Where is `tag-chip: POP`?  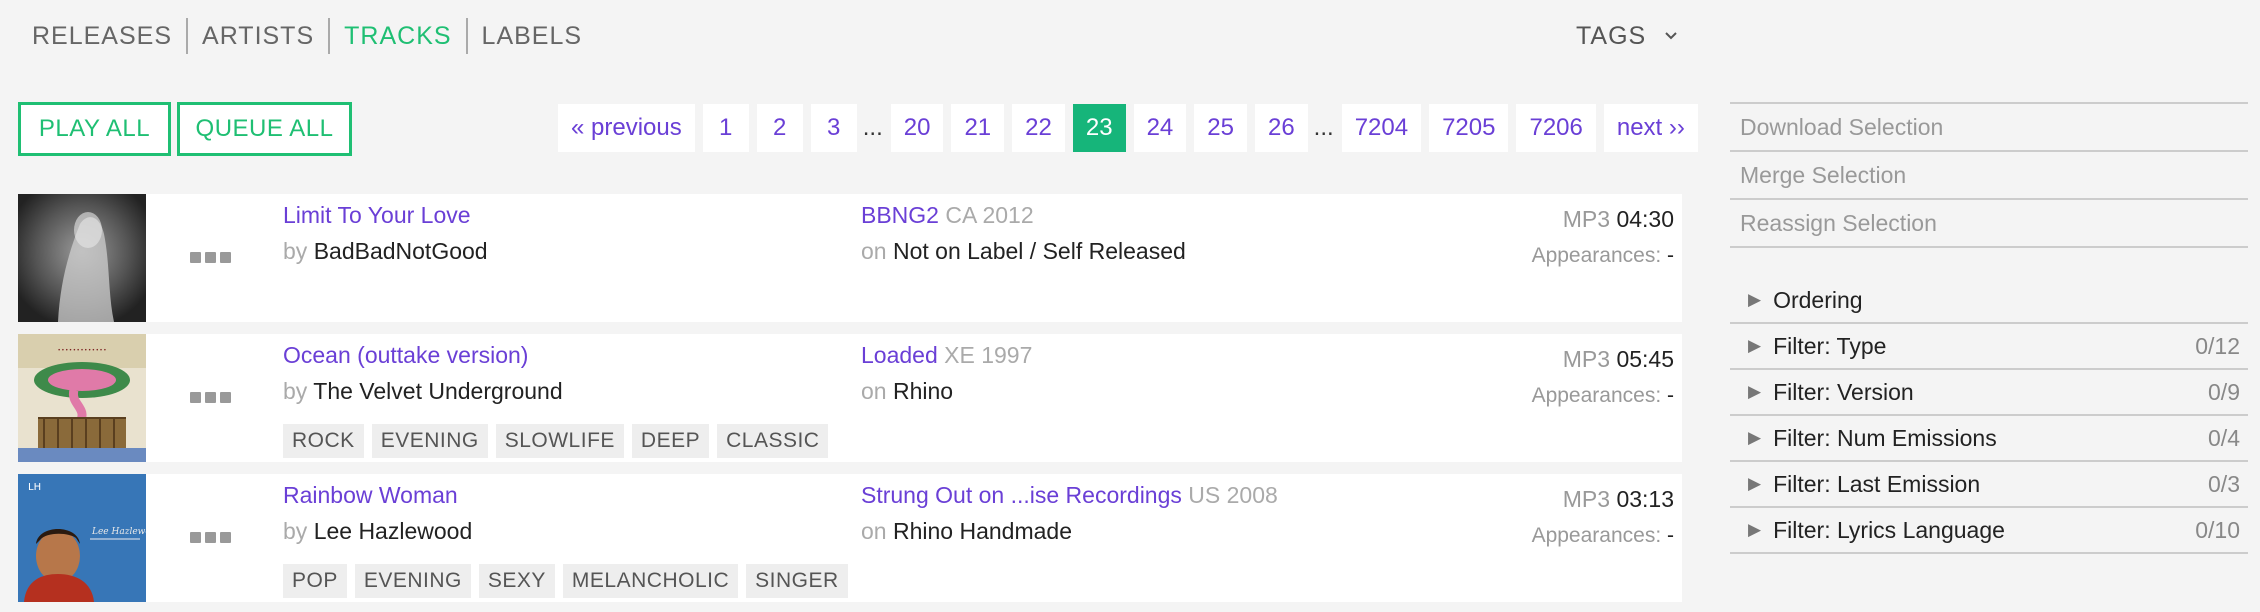 tag-chip: POP is located at coordinates (315, 581).